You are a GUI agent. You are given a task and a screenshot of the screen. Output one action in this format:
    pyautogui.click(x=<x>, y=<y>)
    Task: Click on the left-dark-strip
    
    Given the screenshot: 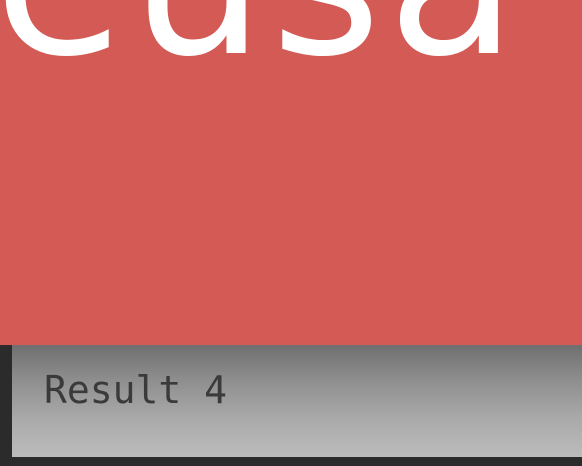 What is the action you would take?
    pyautogui.click(x=6, y=405)
    